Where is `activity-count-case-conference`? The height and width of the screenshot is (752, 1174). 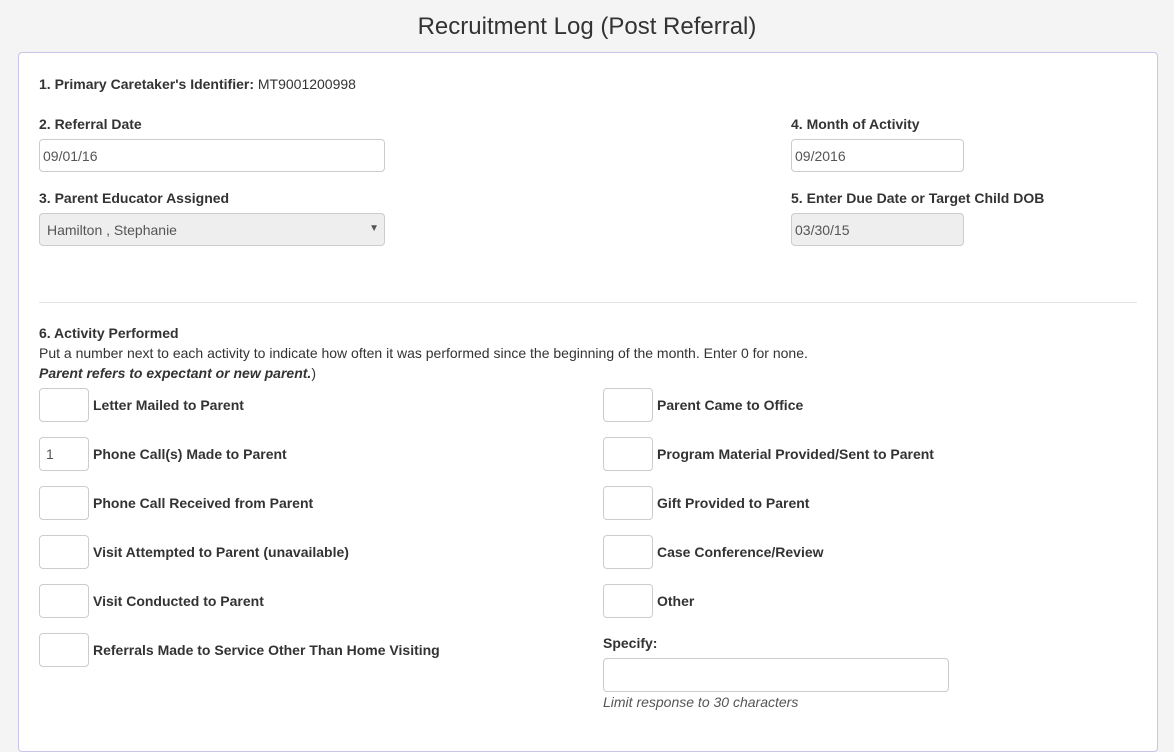 activity-count-case-conference is located at coordinates (628, 552).